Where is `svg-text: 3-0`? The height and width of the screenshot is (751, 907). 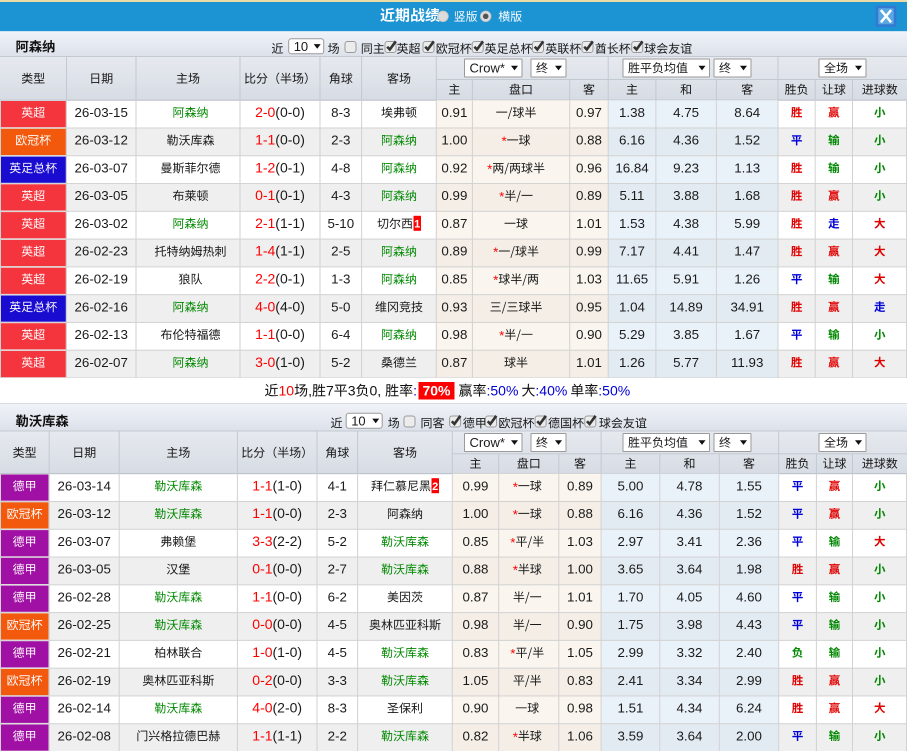
svg-text: 3-0 is located at coordinates (265, 362).